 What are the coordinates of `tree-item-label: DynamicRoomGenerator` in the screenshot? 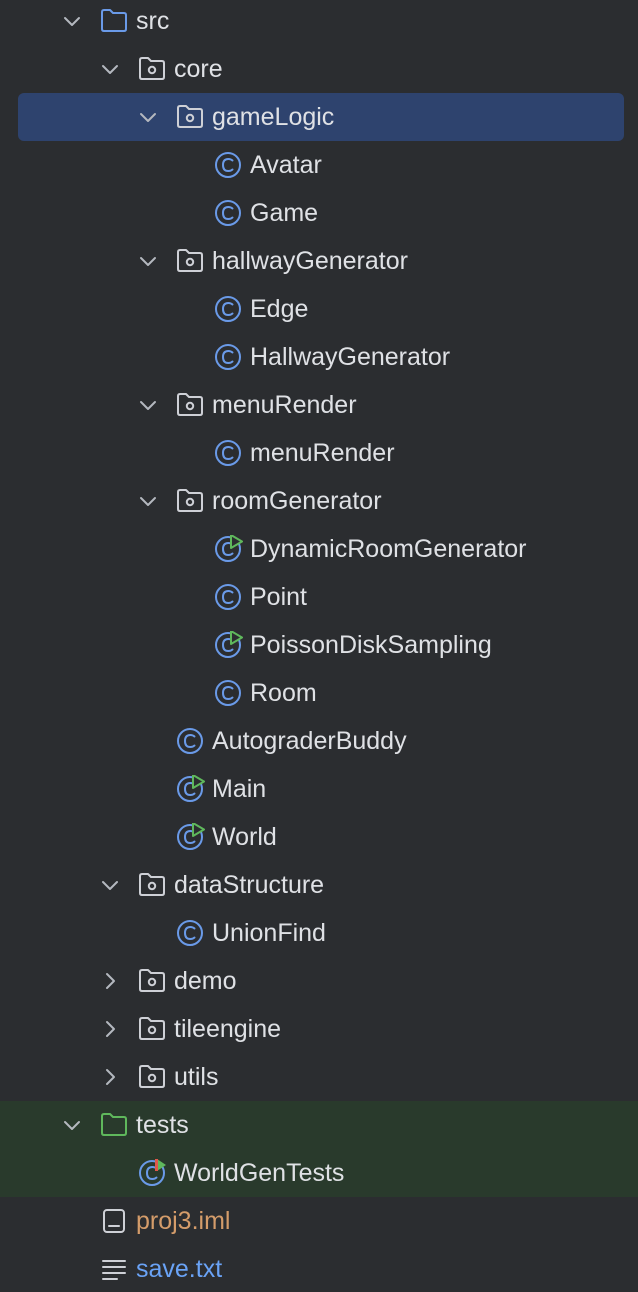 It's located at (388, 549).